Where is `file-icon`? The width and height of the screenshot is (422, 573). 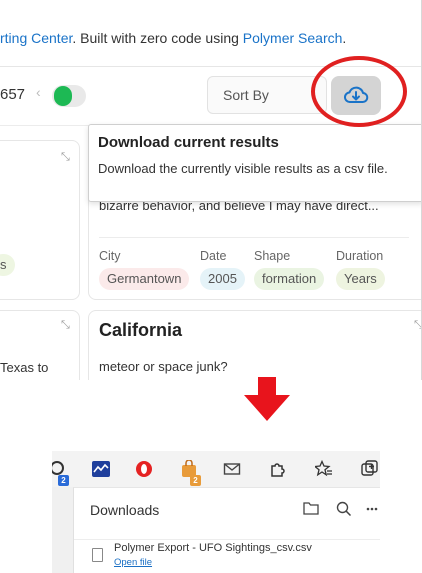
file-icon is located at coordinates (97, 555).